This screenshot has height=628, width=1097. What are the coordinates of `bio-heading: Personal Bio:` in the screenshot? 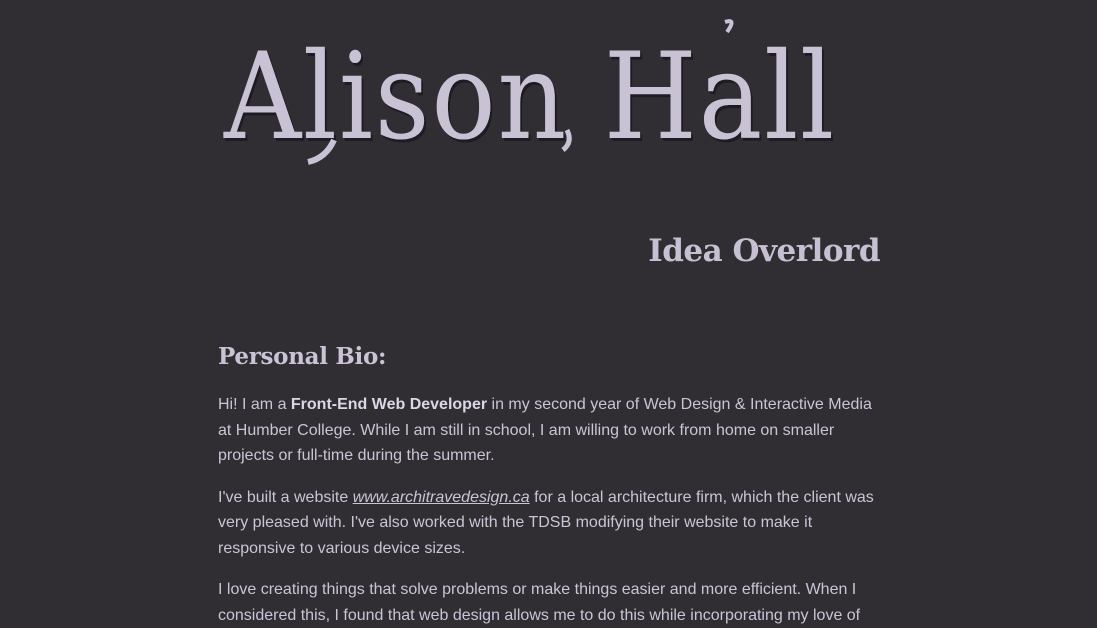 It's located at (302, 356).